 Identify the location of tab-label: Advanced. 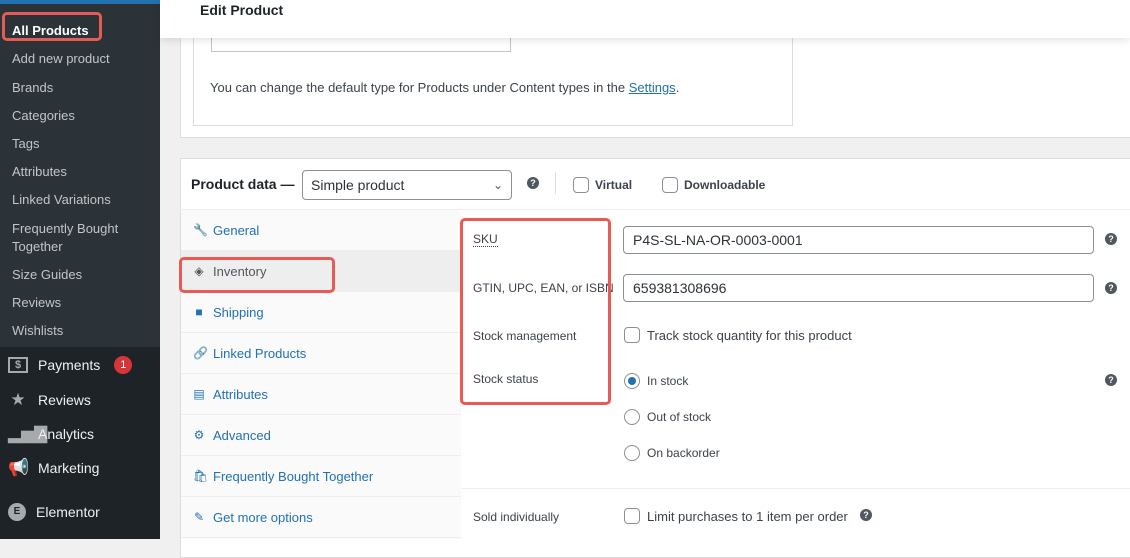
(242, 435).